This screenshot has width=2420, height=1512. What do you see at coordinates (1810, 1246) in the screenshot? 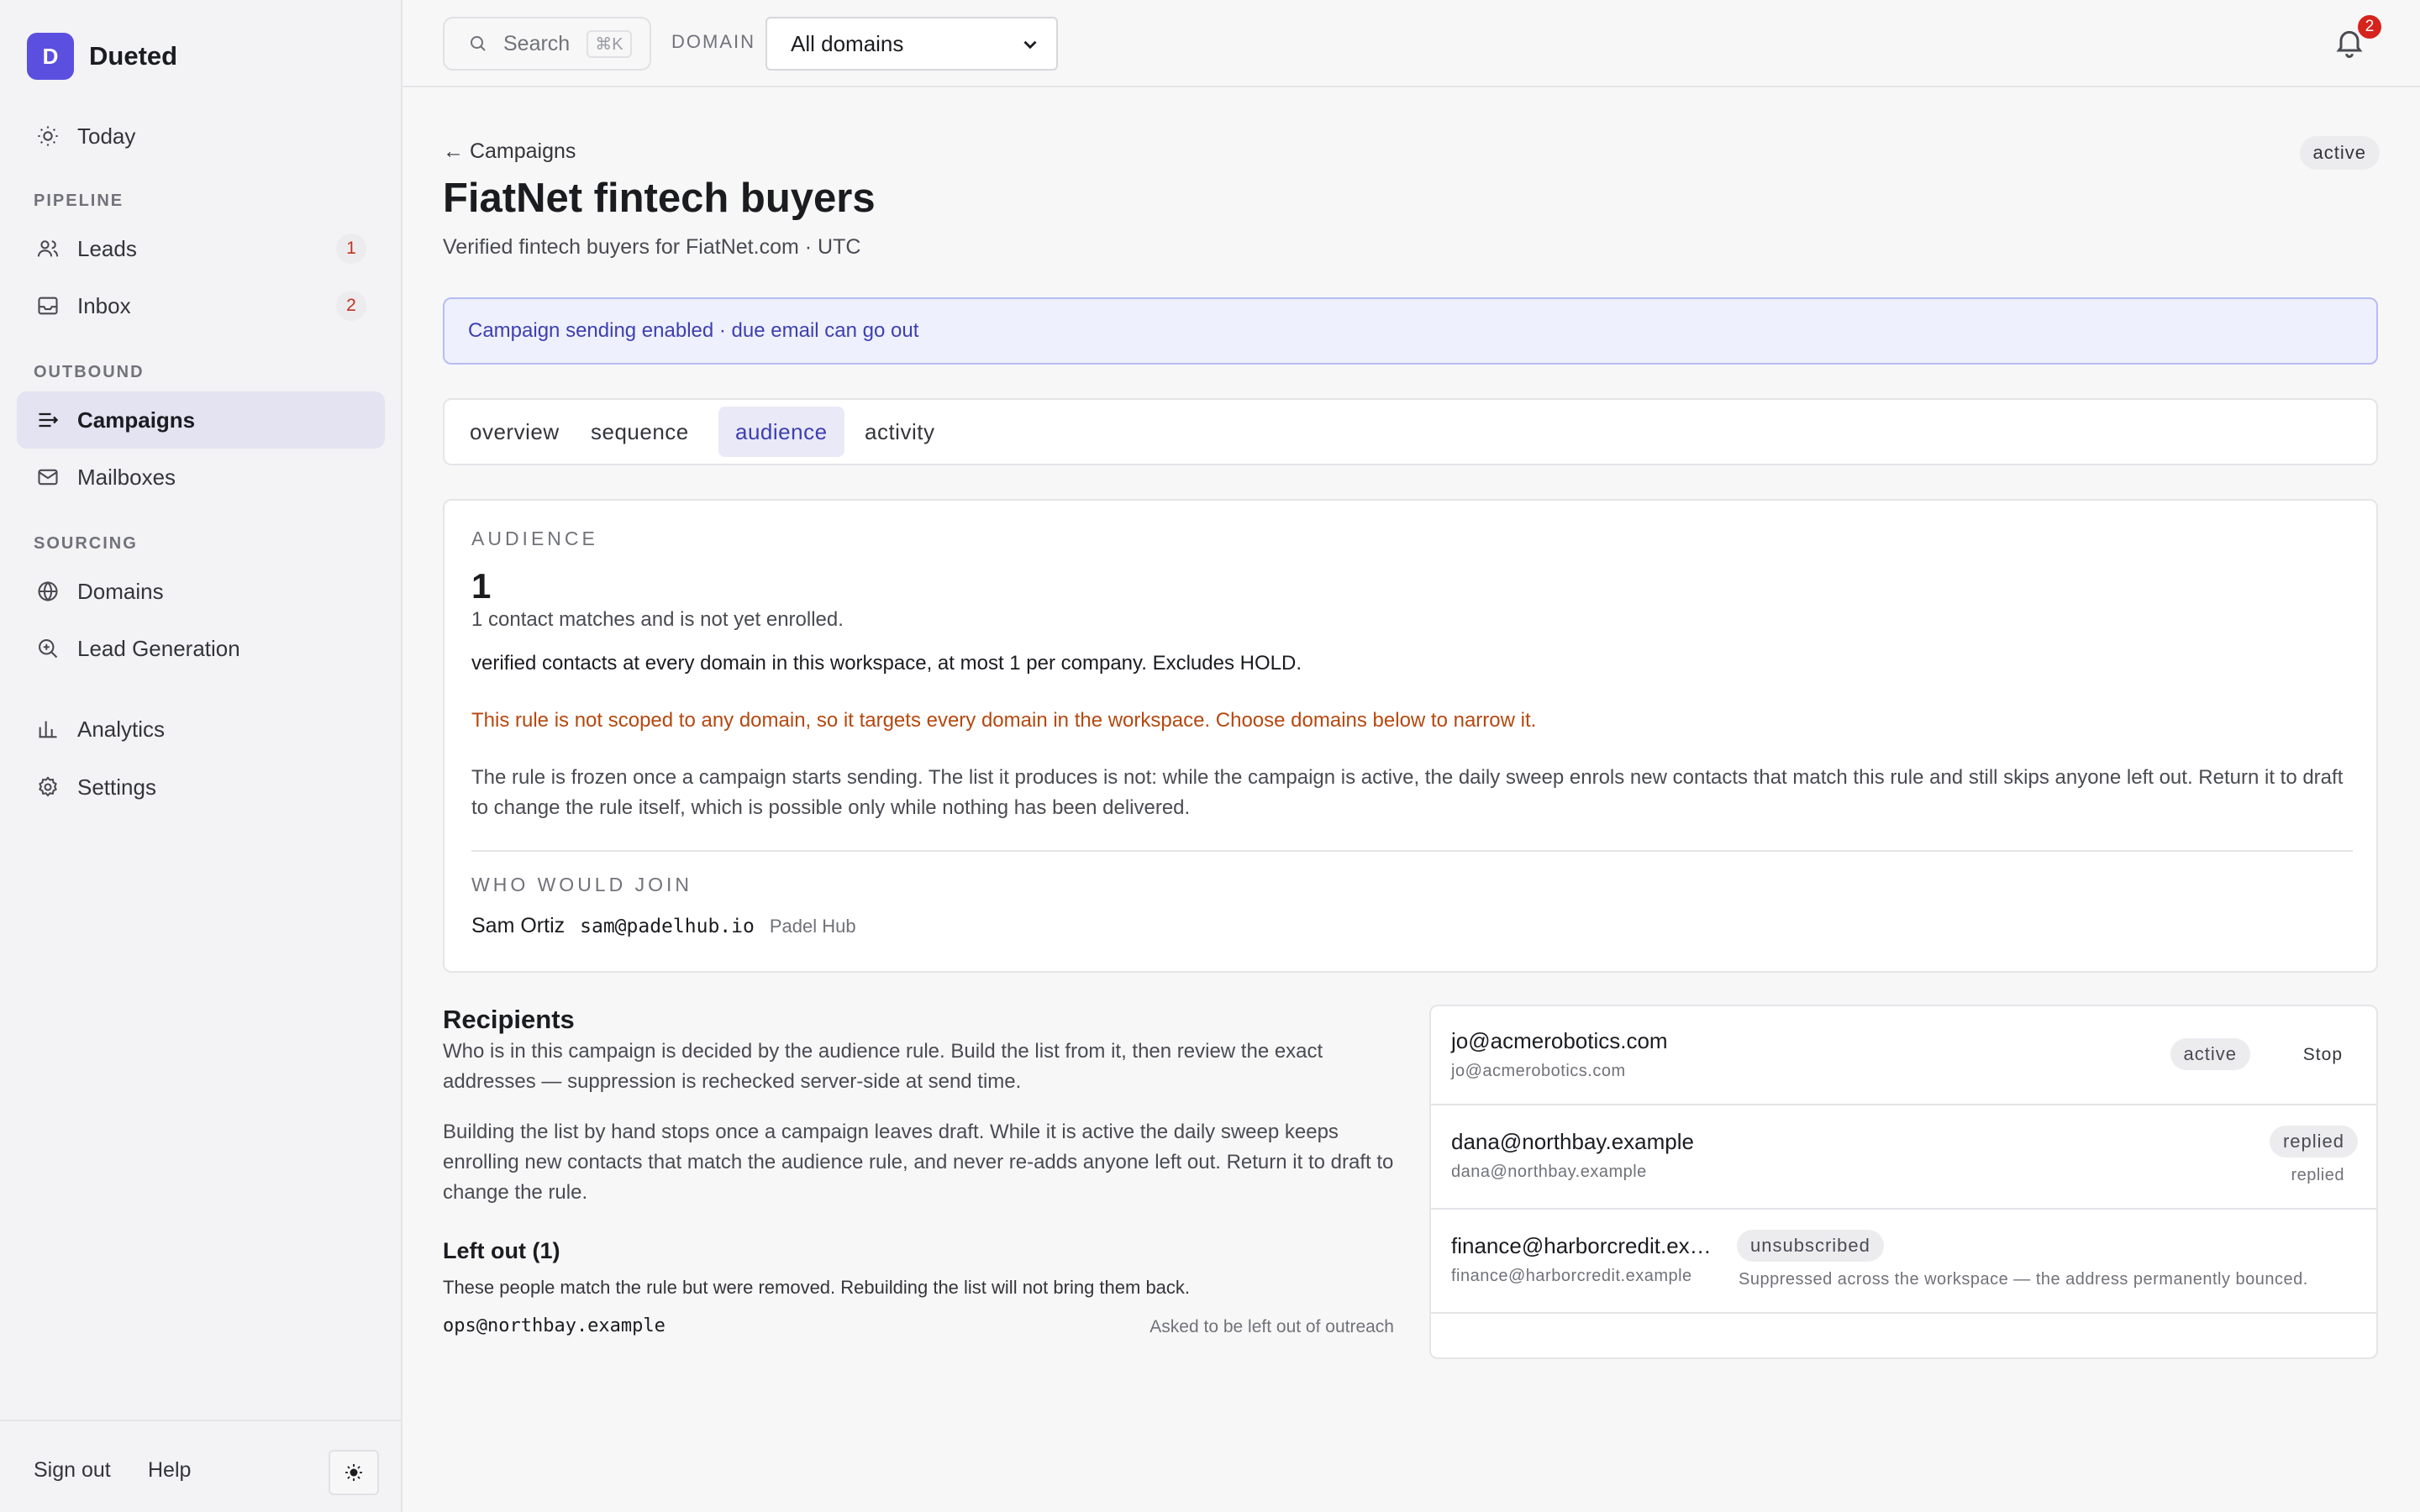
I see `status-badge: unsubscribed` at bounding box center [1810, 1246].